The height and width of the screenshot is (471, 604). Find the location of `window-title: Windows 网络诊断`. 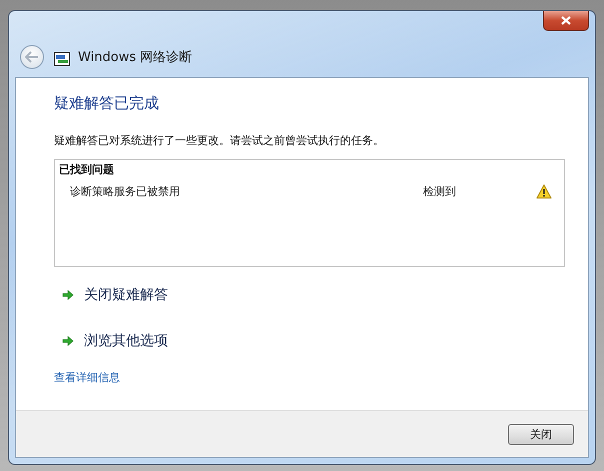

window-title: Windows 网络诊断 is located at coordinates (135, 57).